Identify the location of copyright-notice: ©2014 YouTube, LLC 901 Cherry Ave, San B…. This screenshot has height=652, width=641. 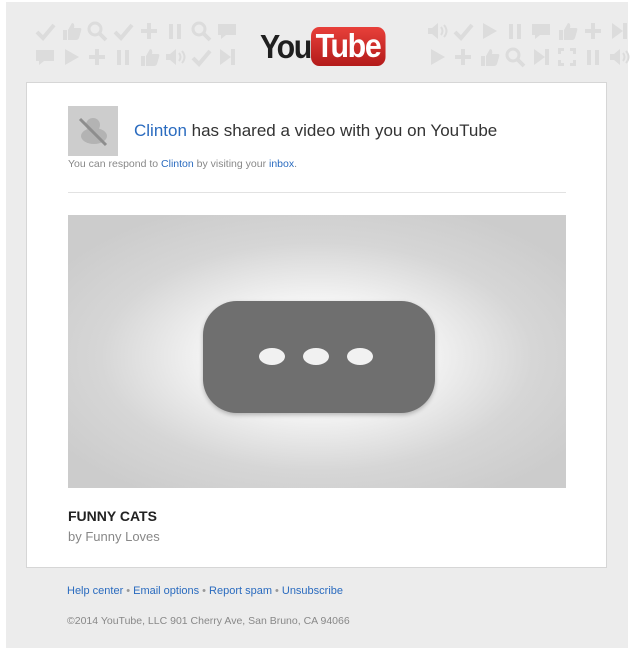
(208, 621).